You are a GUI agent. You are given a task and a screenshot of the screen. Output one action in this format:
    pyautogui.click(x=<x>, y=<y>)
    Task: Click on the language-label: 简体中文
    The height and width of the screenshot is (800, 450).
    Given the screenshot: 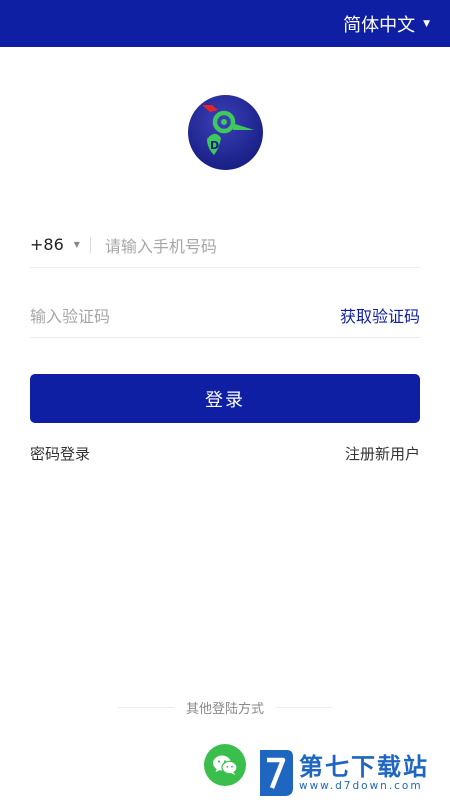 What is the action you would take?
    pyautogui.click(x=379, y=25)
    